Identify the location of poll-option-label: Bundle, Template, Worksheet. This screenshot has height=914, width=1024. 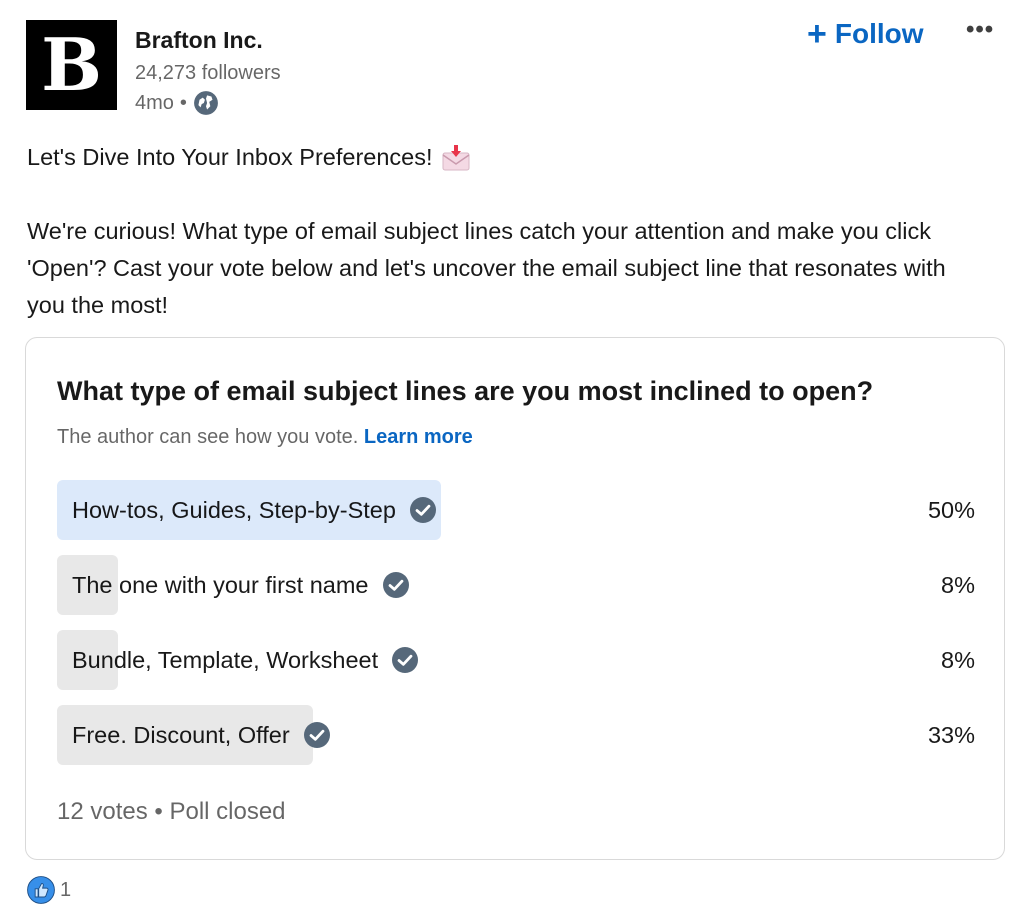
(245, 660).